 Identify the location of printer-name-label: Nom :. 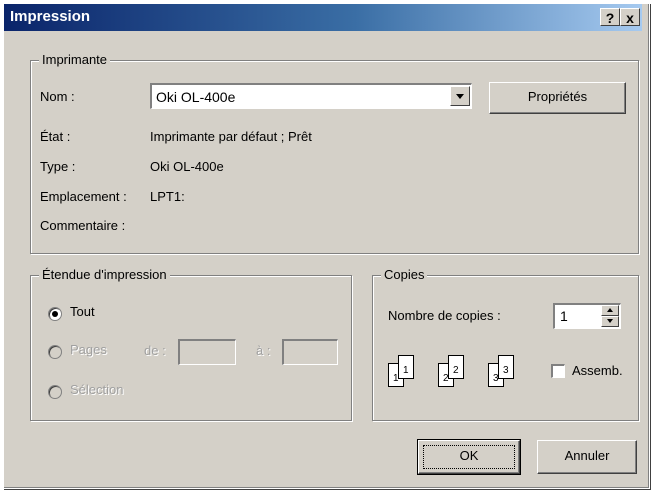
(57, 96).